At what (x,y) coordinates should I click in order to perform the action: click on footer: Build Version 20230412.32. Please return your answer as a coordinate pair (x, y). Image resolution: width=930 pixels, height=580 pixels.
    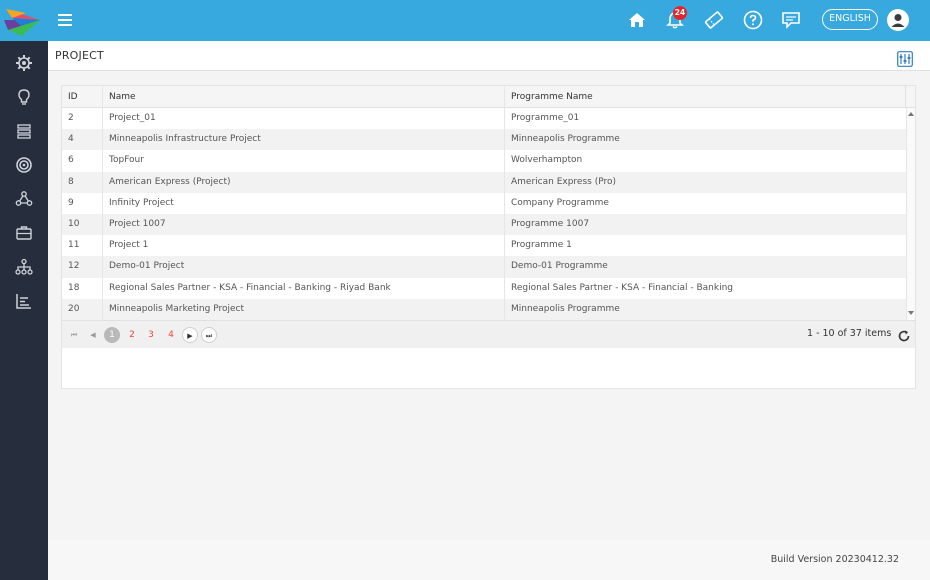
    Looking at the image, I should click on (489, 560).